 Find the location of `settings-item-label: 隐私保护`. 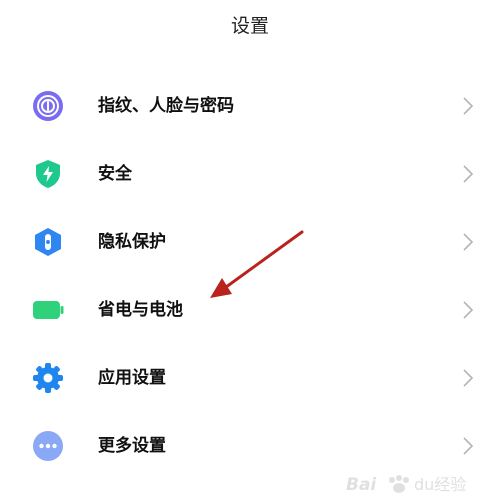

settings-item-label: 隐私保护 is located at coordinates (132, 242).